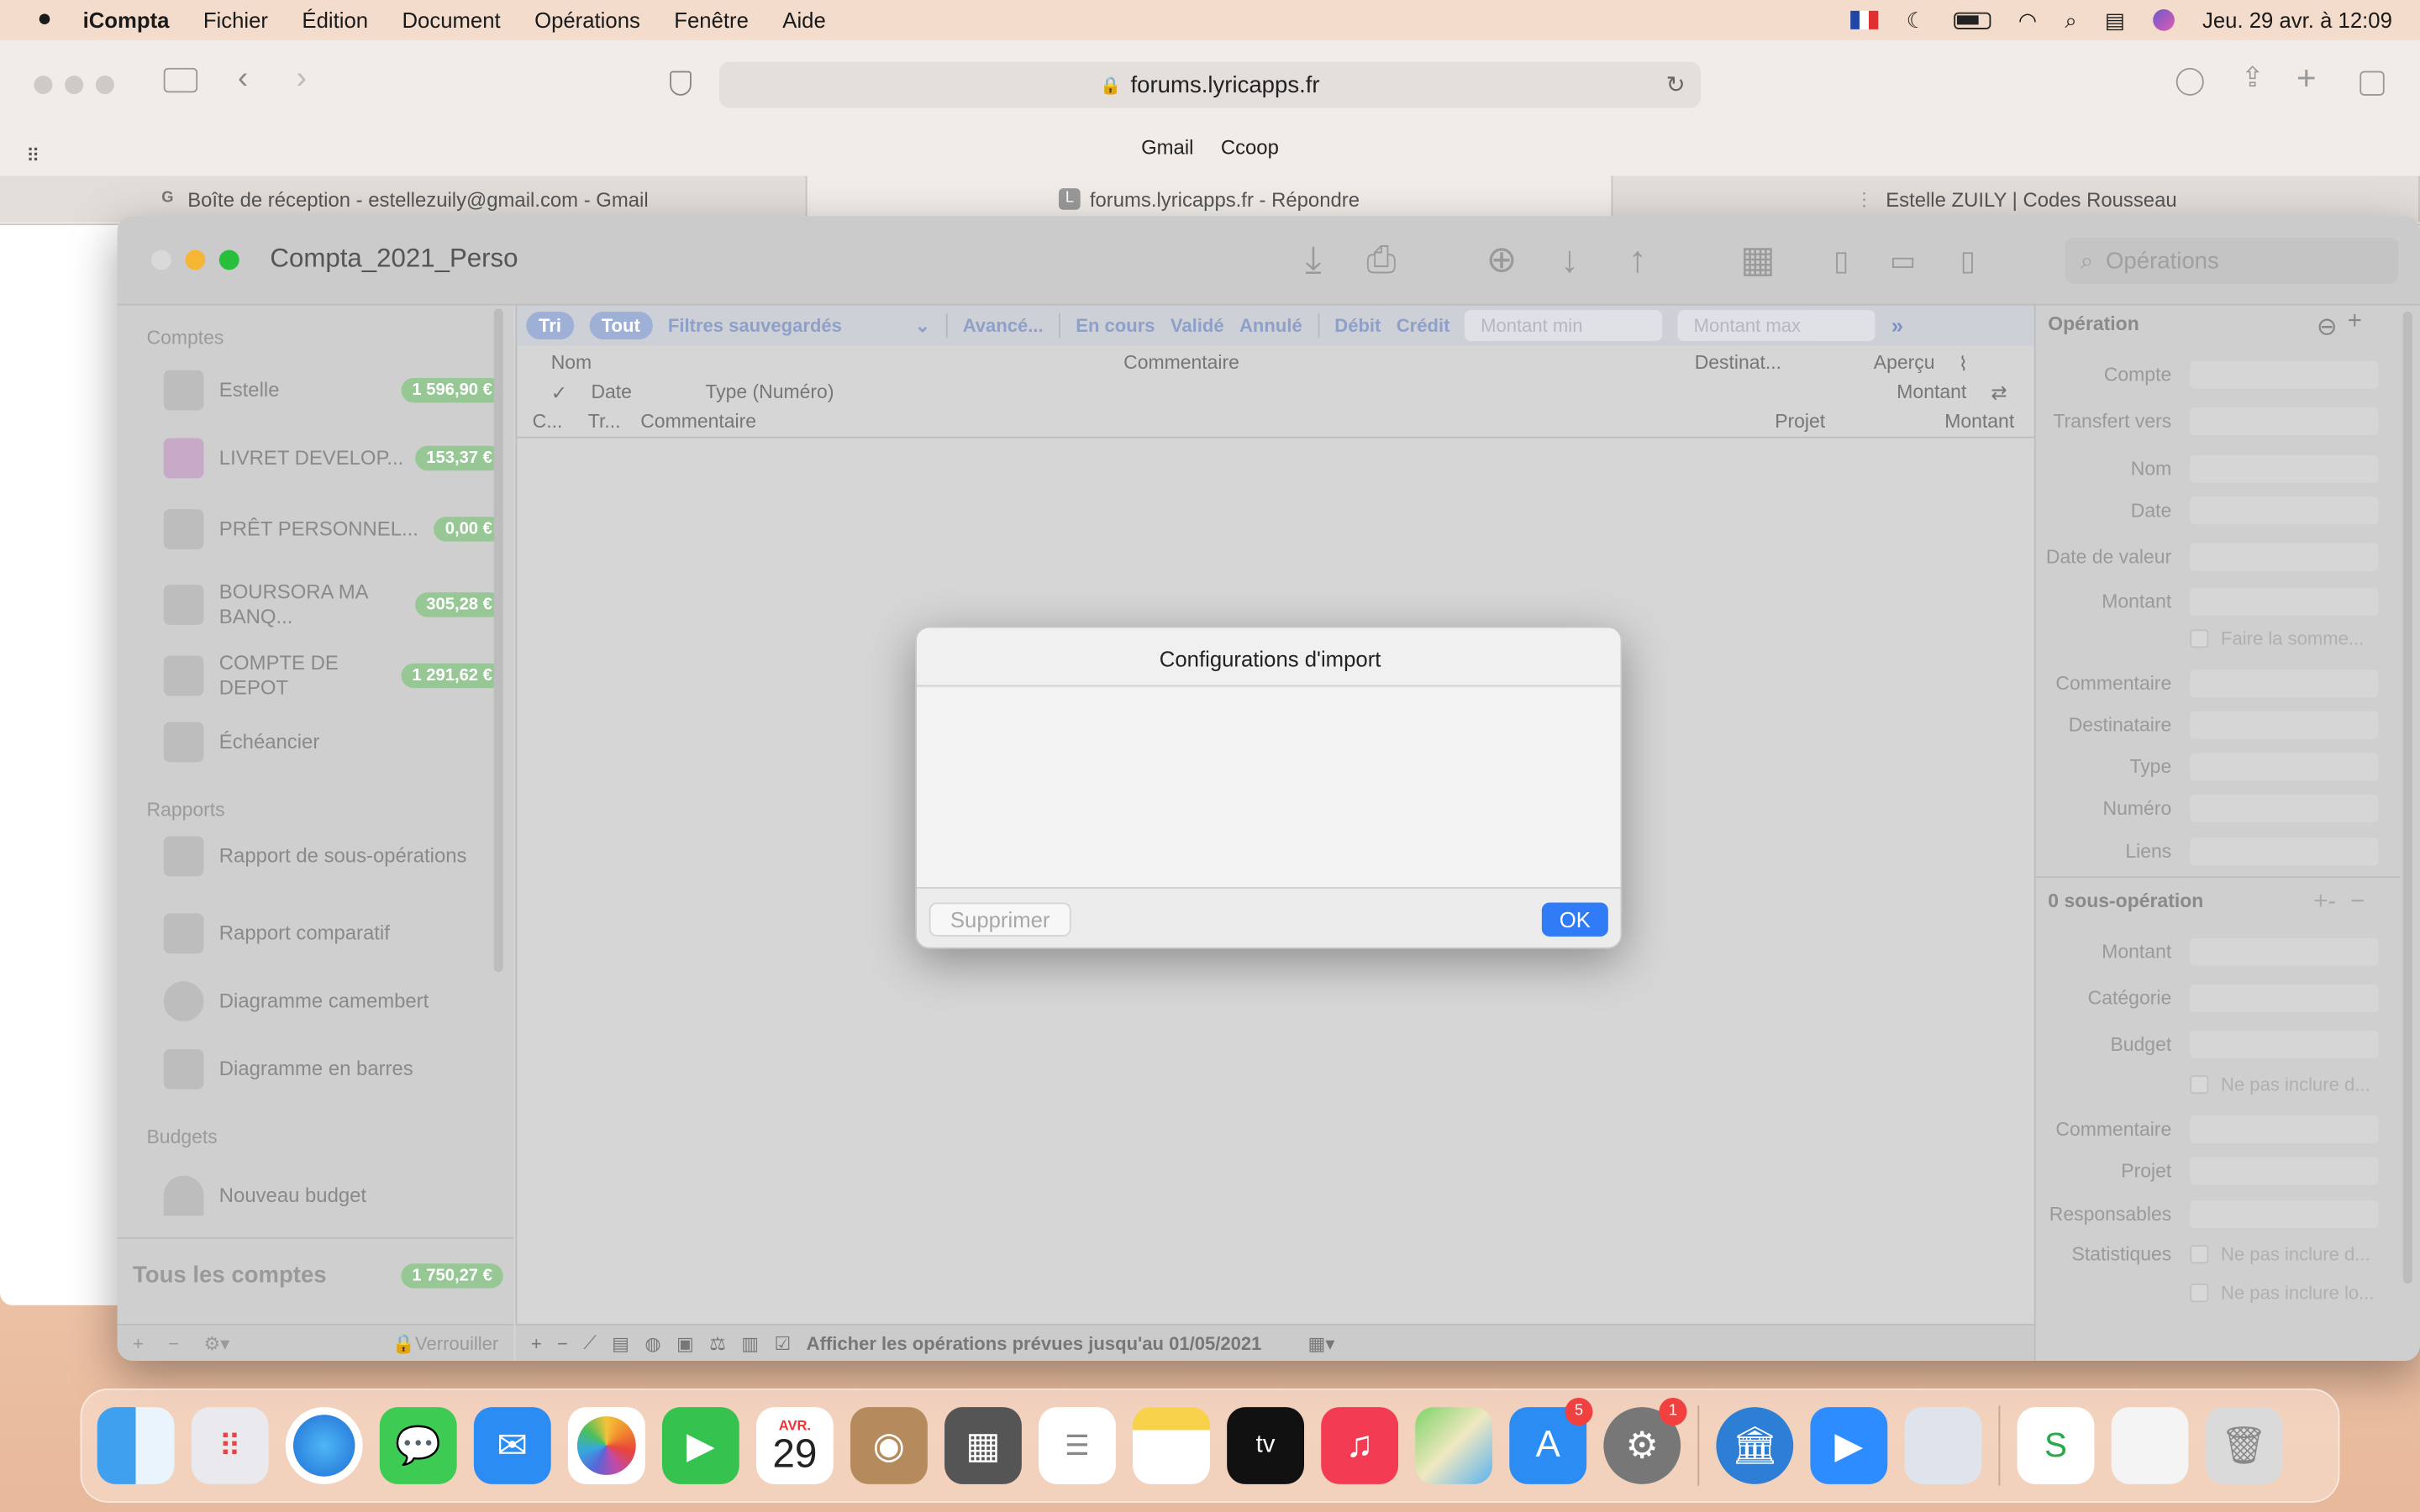 The width and height of the screenshot is (2420, 1512). What do you see at coordinates (681, 83) in the screenshot?
I see `shield-icon` at bounding box center [681, 83].